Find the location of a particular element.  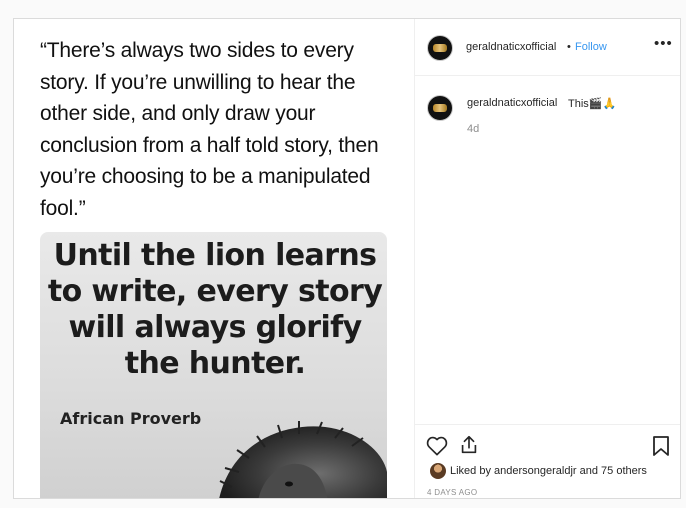

share-icon is located at coordinates (469, 445).